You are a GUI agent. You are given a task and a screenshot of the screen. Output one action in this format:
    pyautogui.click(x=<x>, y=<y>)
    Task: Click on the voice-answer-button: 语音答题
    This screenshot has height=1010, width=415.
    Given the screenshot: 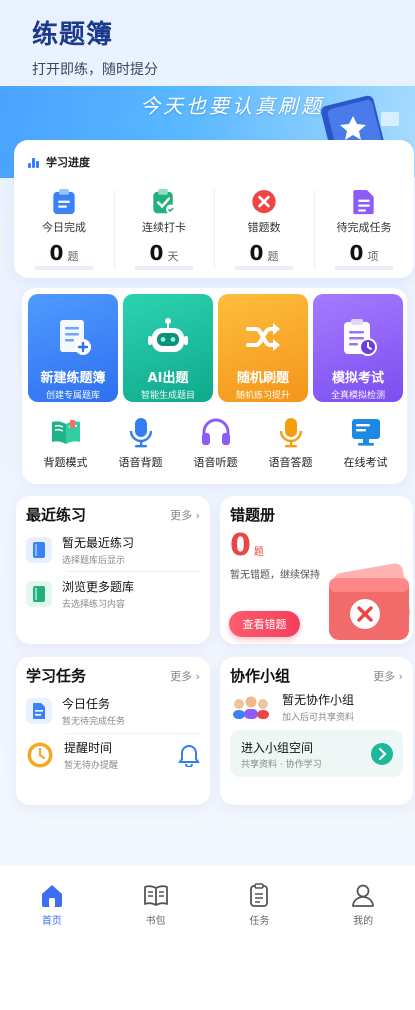 What is the action you would take?
    pyautogui.click(x=290, y=443)
    